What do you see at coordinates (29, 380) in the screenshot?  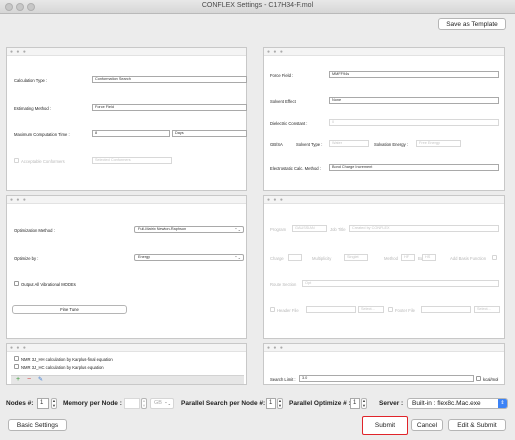 I see `remove-icon: −` at bounding box center [29, 380].